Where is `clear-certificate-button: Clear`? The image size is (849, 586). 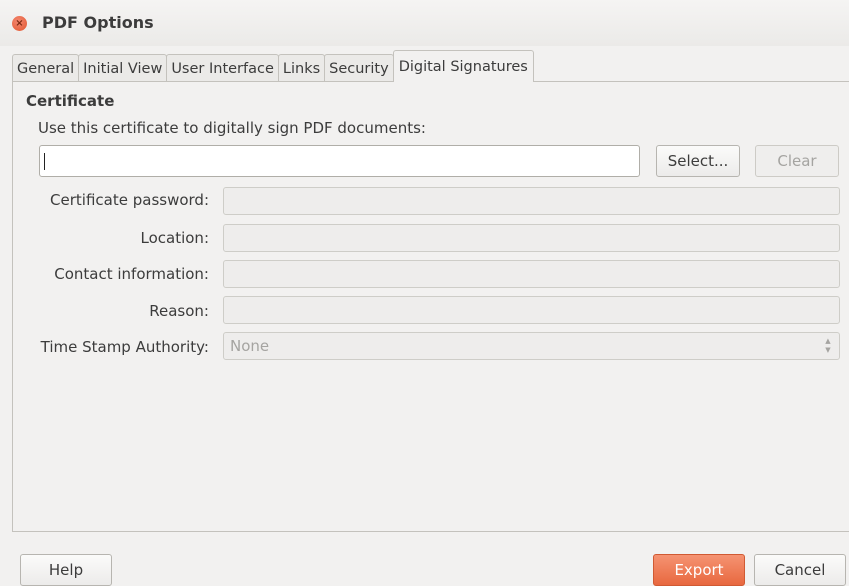 clear-certificate-button: Clear is located at coordinates (797, 161).